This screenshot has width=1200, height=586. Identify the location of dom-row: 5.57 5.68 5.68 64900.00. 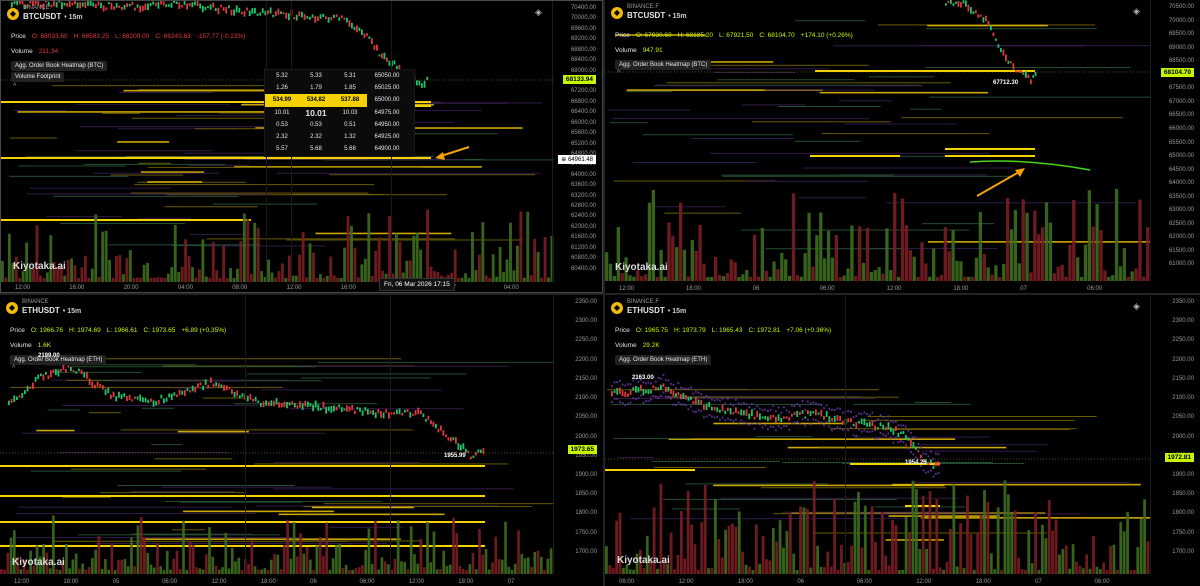
(336, 149).